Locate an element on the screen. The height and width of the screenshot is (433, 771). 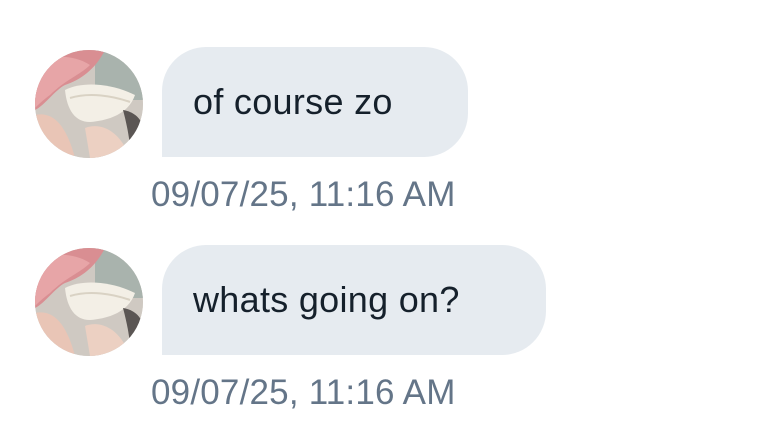
message-text: whats going on? is located at coordinates (326, 299).